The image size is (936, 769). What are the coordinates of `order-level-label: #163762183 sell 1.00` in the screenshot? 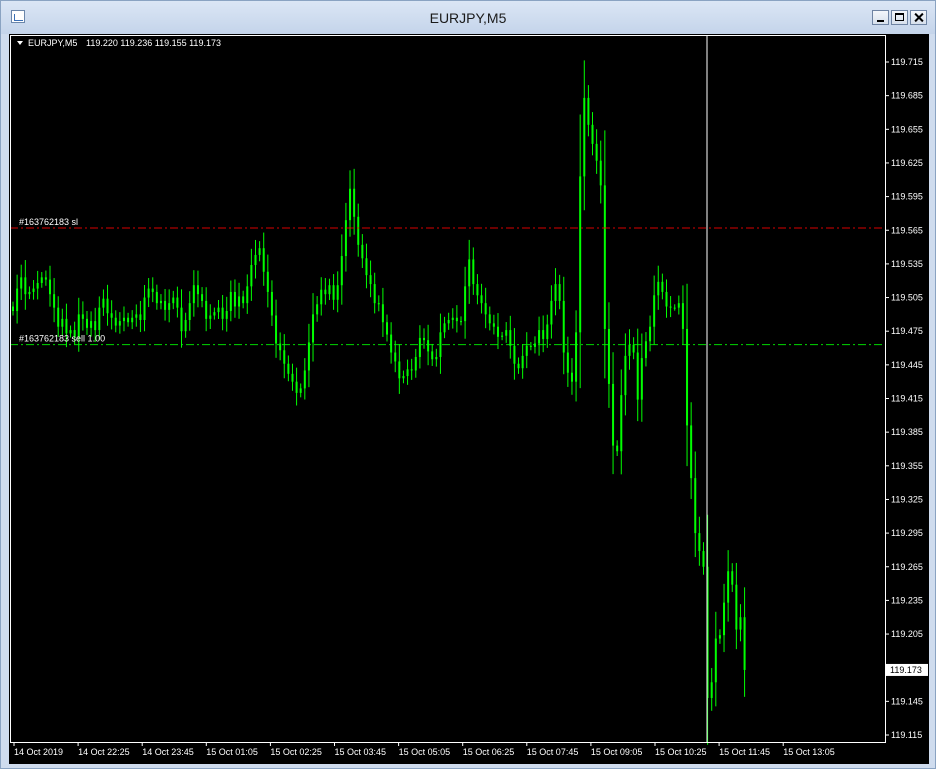 It's located at (62, 339).